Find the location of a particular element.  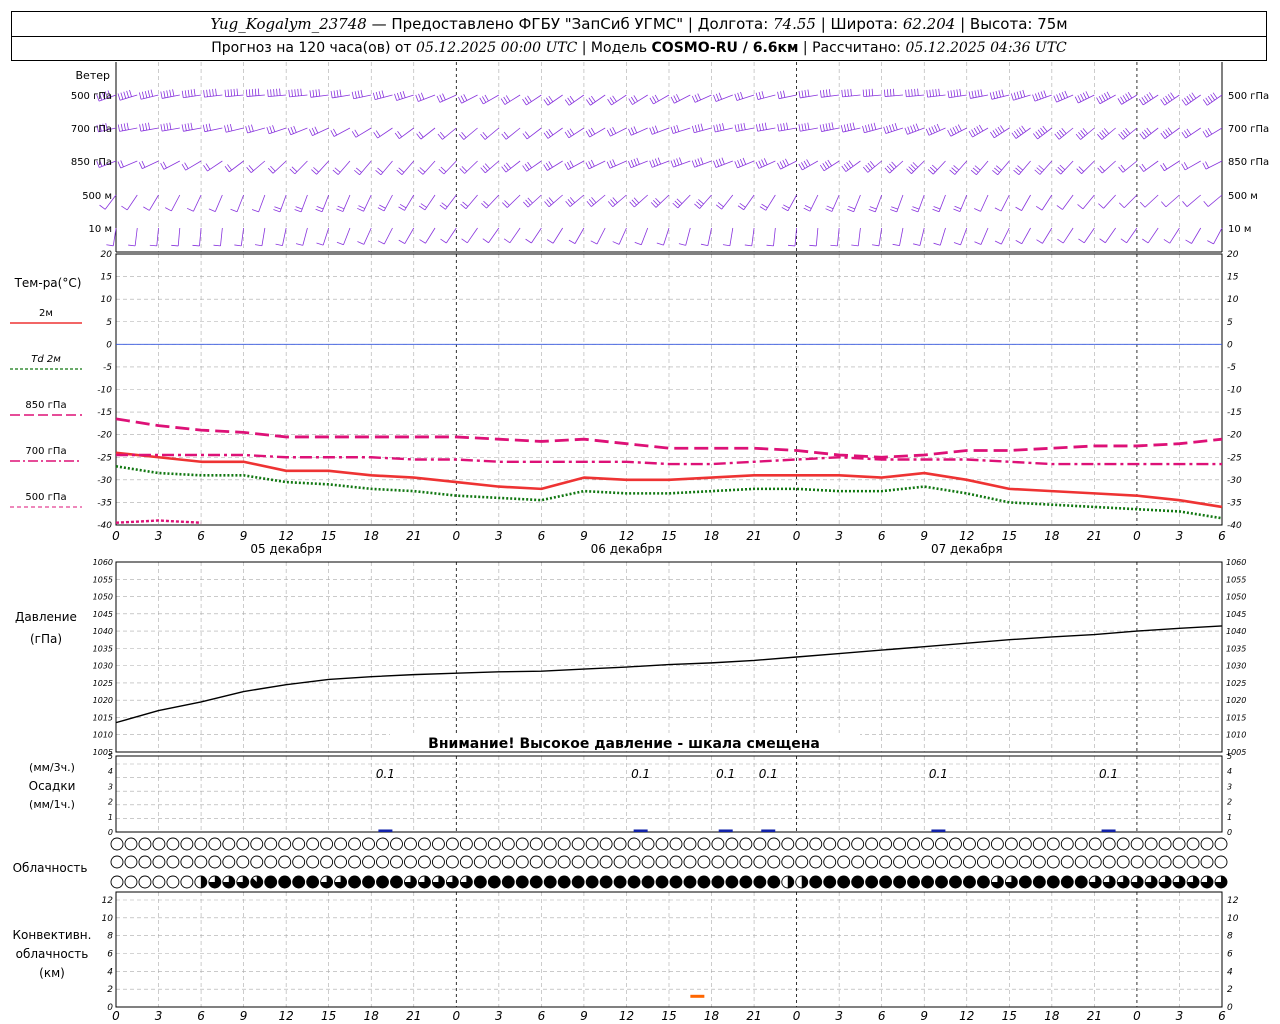

hour-tick-label: 9 is located at coordinates (924, 1016).